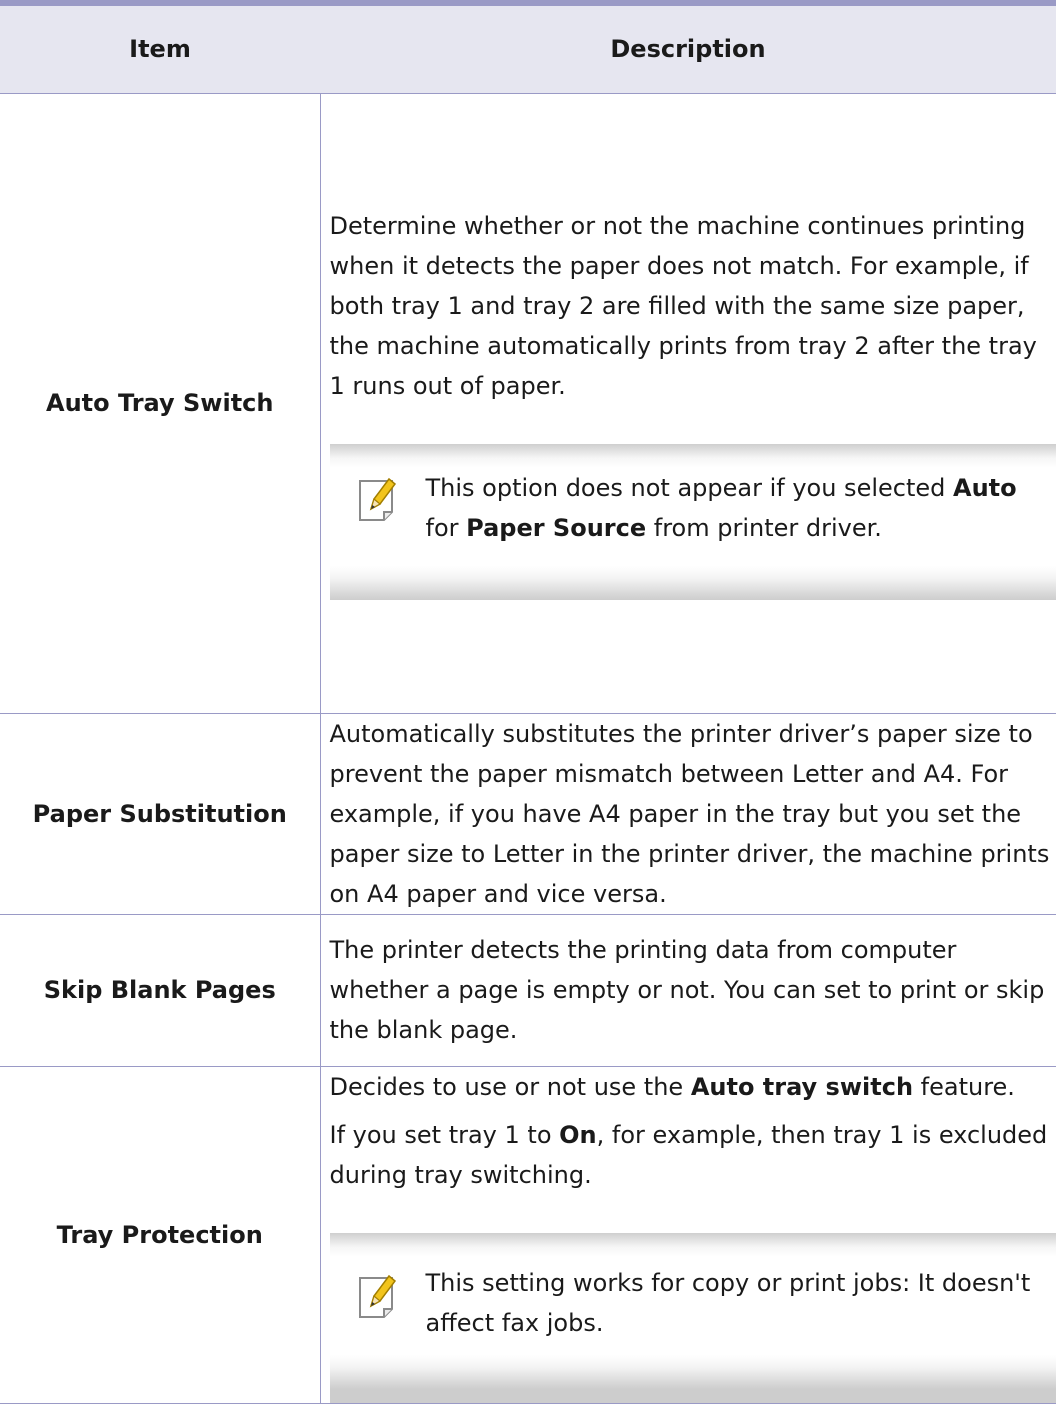  Describe the element at coordinates (160, 48) in the screenshot. I see `column-header-item: Item` at that location.